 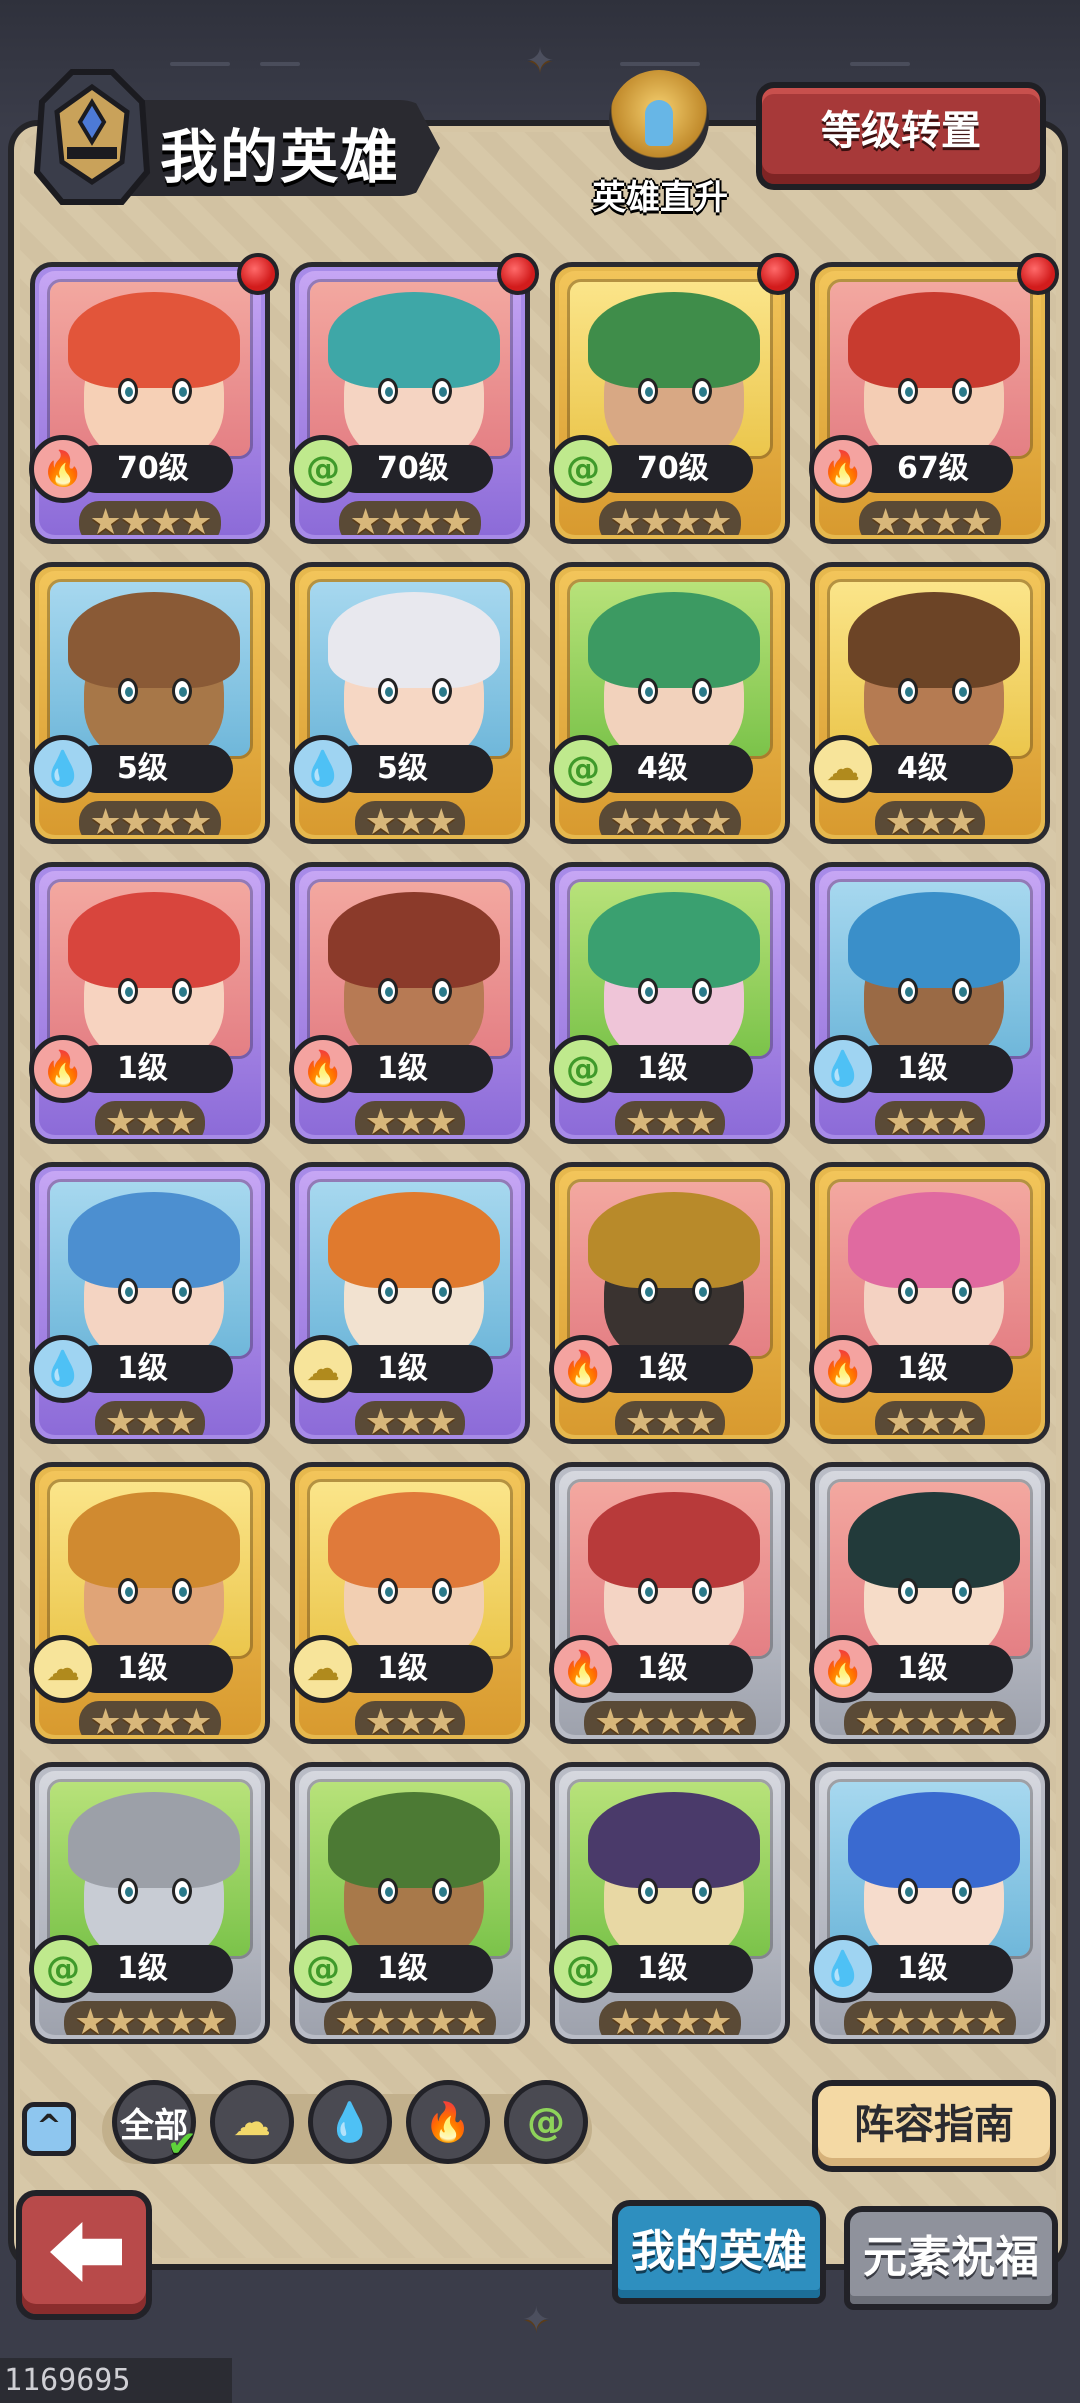 I want to click on filter-wind-chip: @, so click(x=546, y=2122).